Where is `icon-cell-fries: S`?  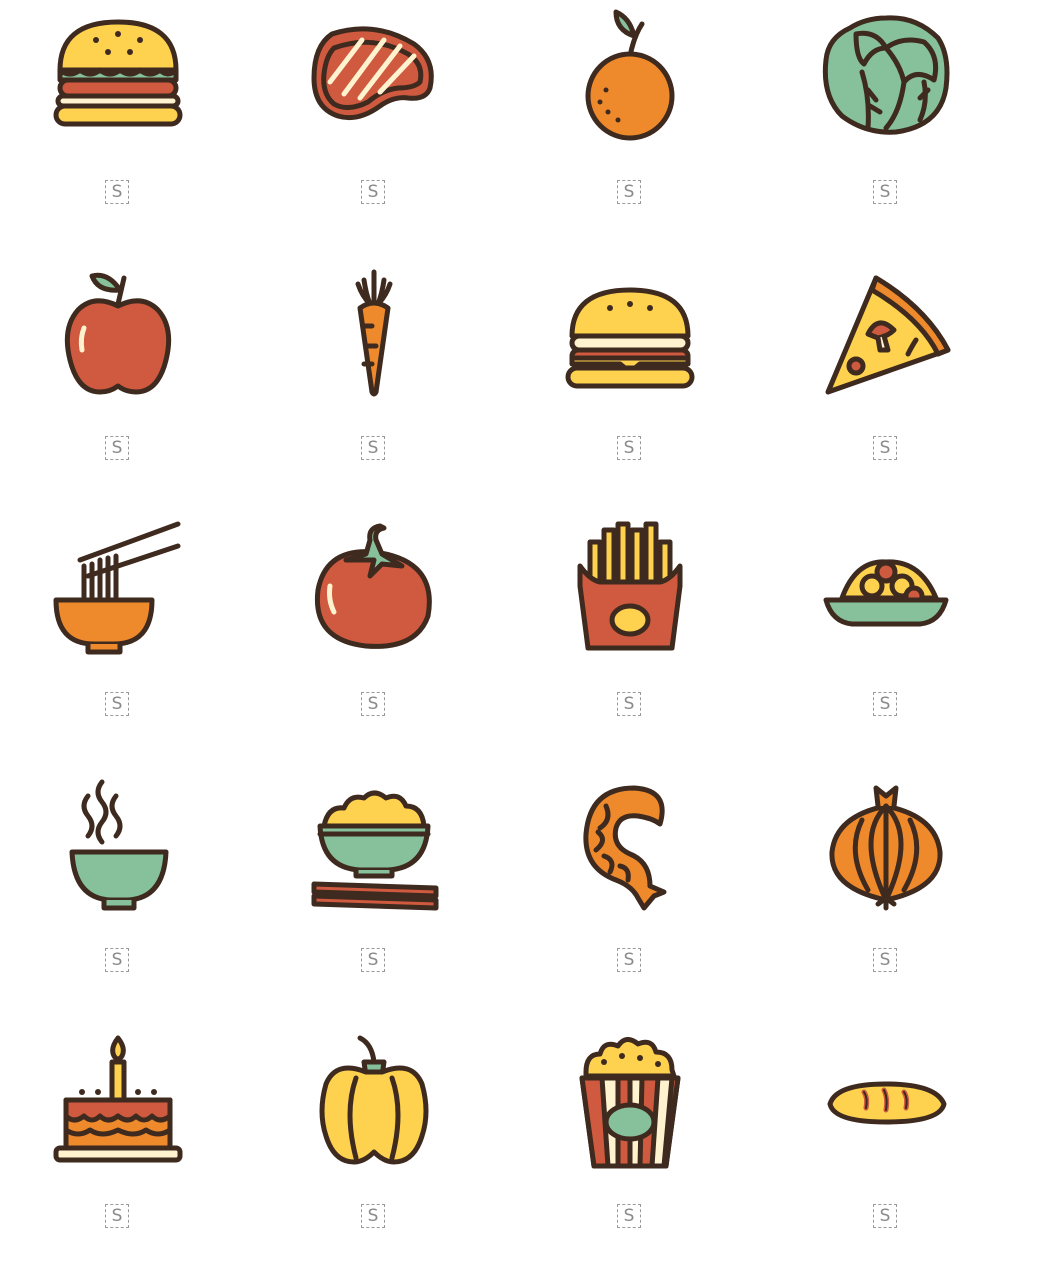
icon-cell-fries: S is located at coordinates (630, 640).